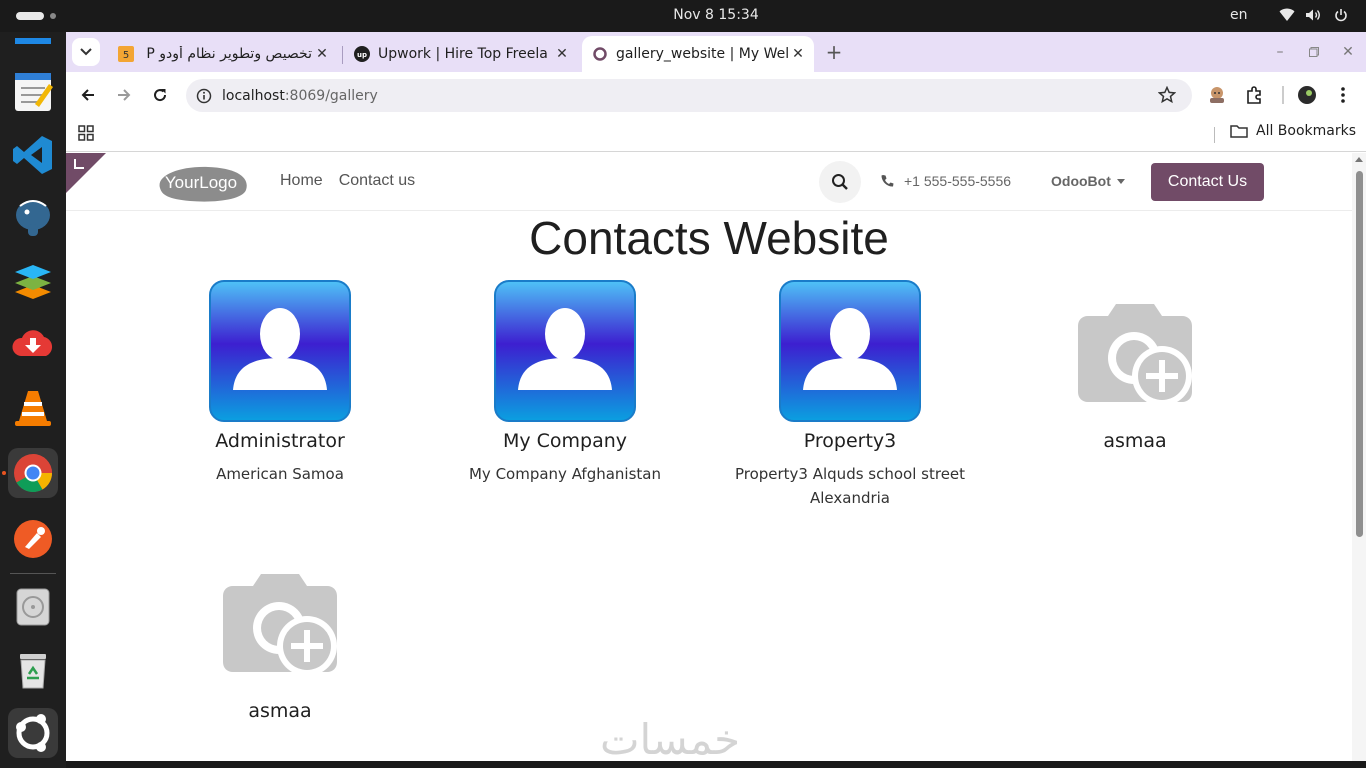  Describe the element at coordinates (850, 441) in the screenshot. I see `contact-name: Property3` at that location.